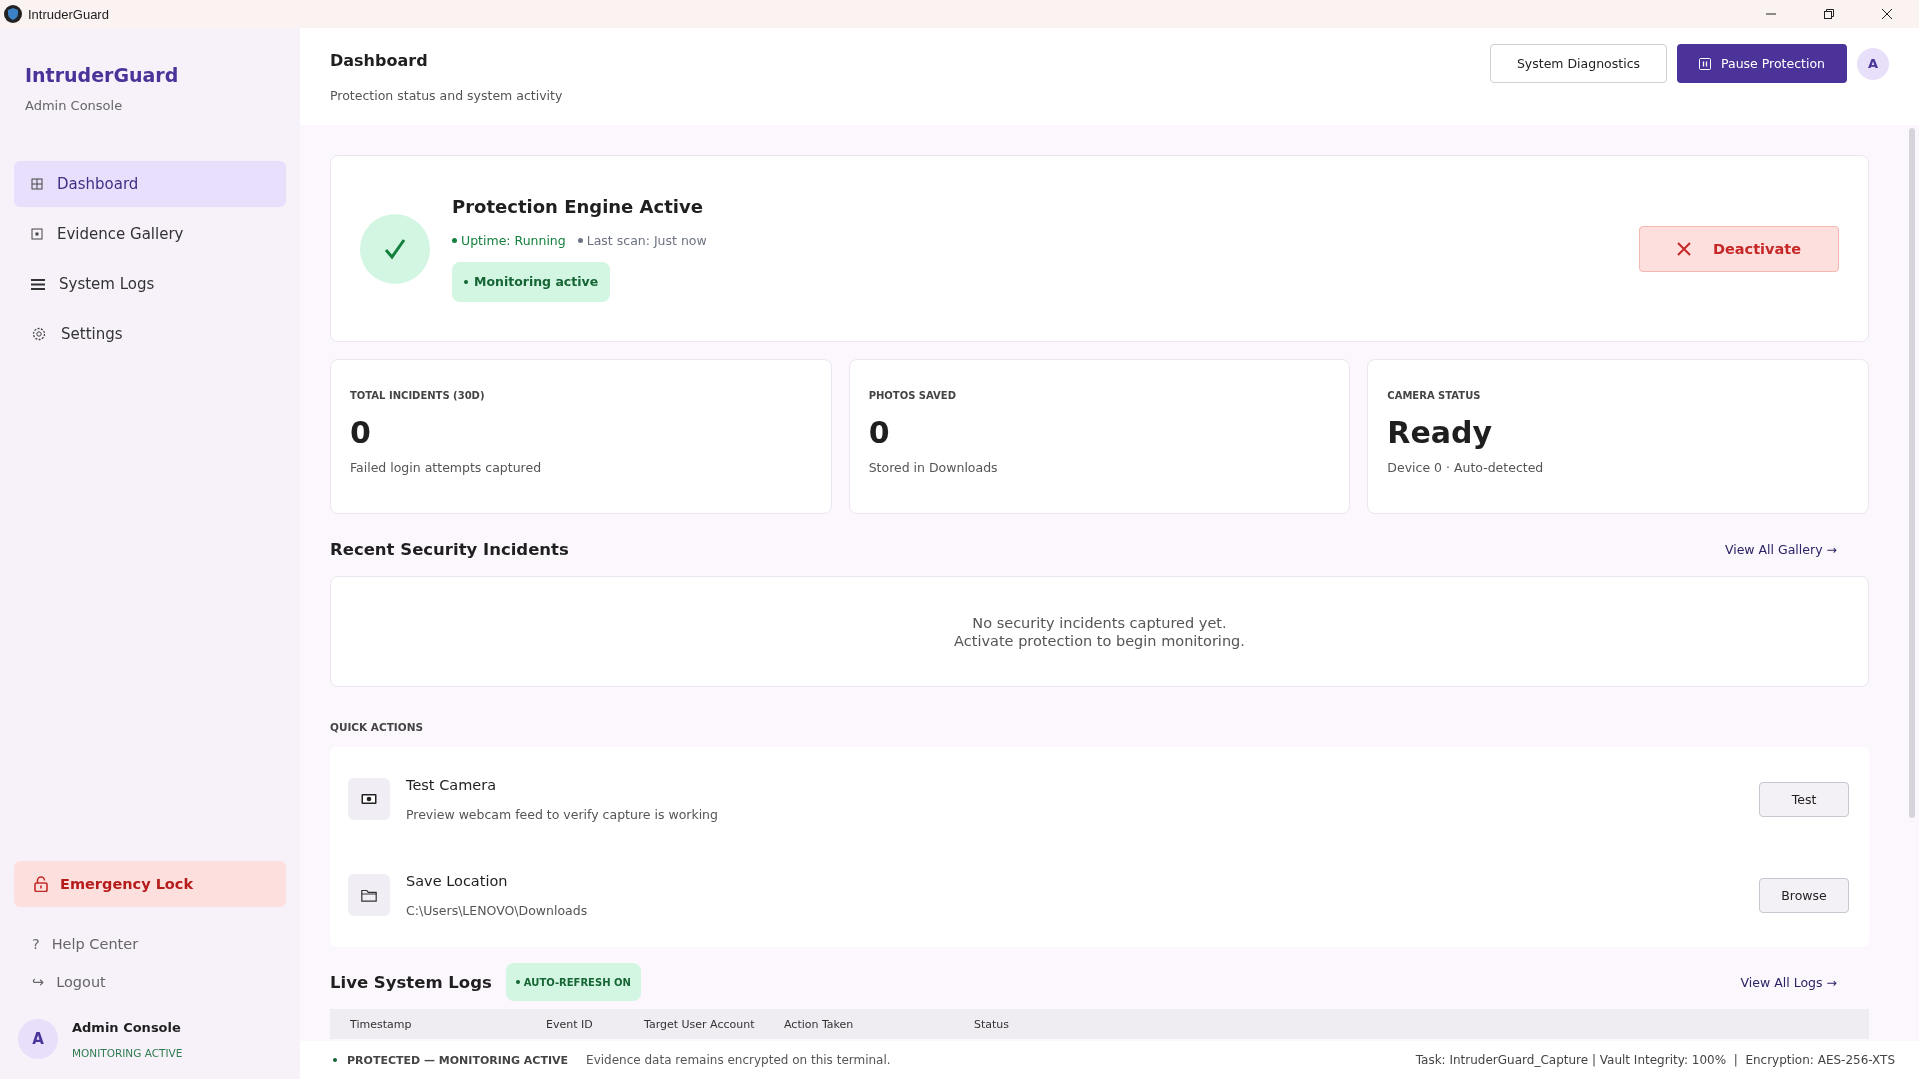  What do you see at coordinates (1739, 248) in the screenshot?
I see `deactivate-button: Deactivate` at bounding box center [1739, 248].